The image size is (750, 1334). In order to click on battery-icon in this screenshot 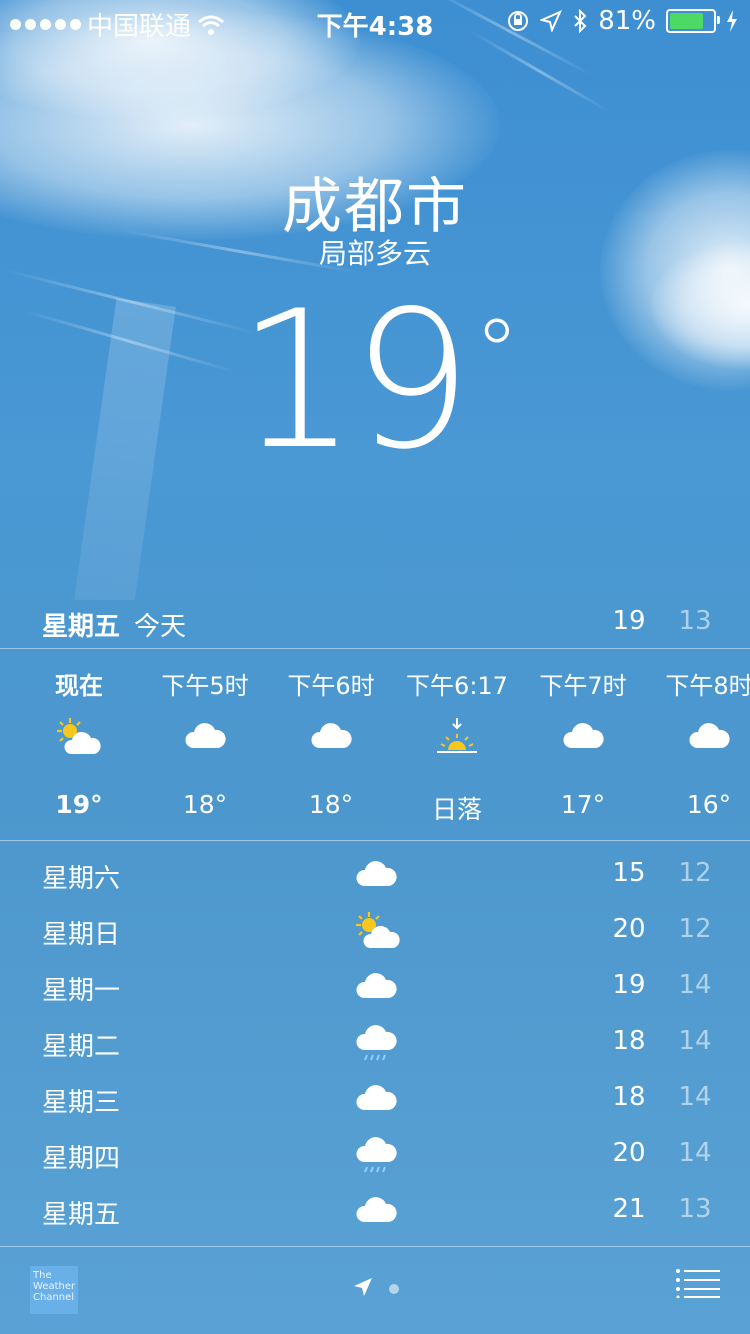, I will do `click(693, 21)`.